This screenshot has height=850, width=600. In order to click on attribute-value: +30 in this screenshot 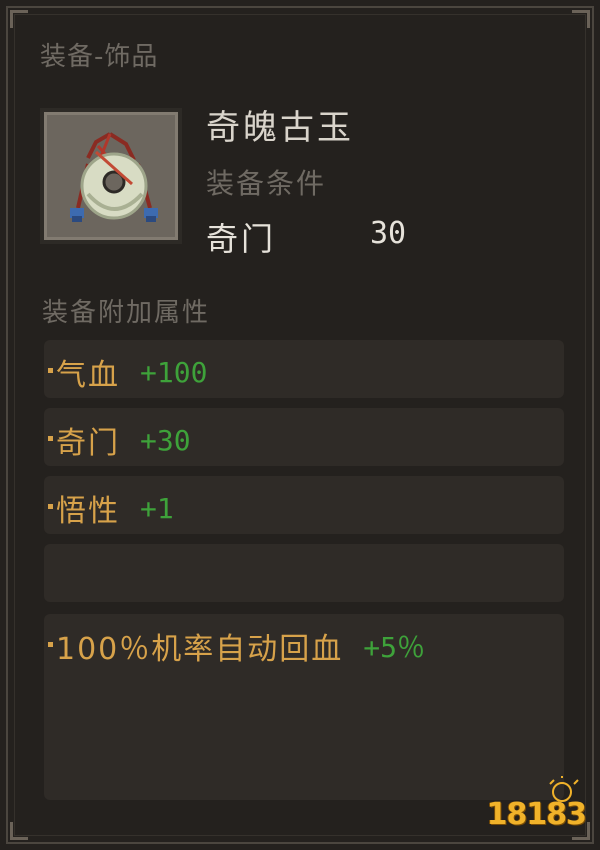, I will do `click(165, 440)`.